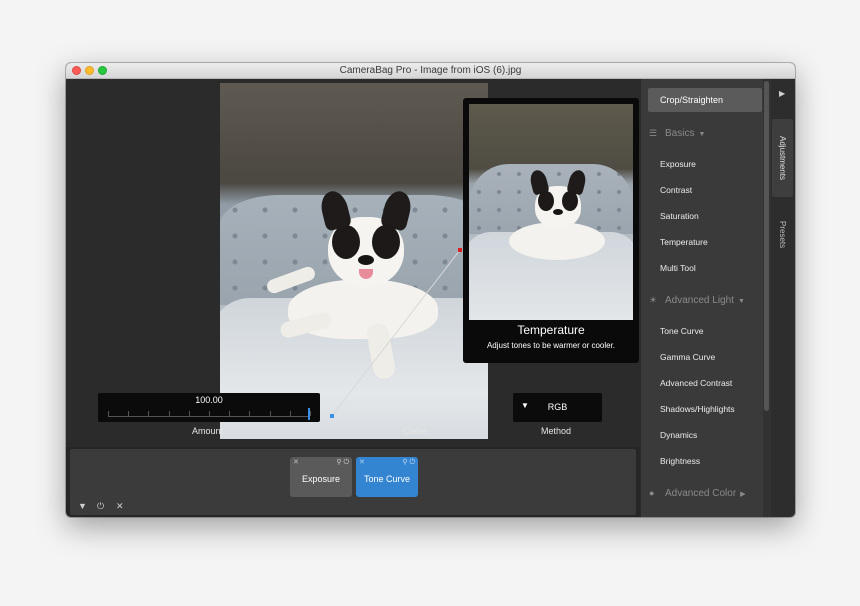 The height and width of the screenshot is (606, 860). What do you see at coordinates (699, 300) in the screenshot?
I see `section-title: Advanced Light` at bounding box center [699, 300].